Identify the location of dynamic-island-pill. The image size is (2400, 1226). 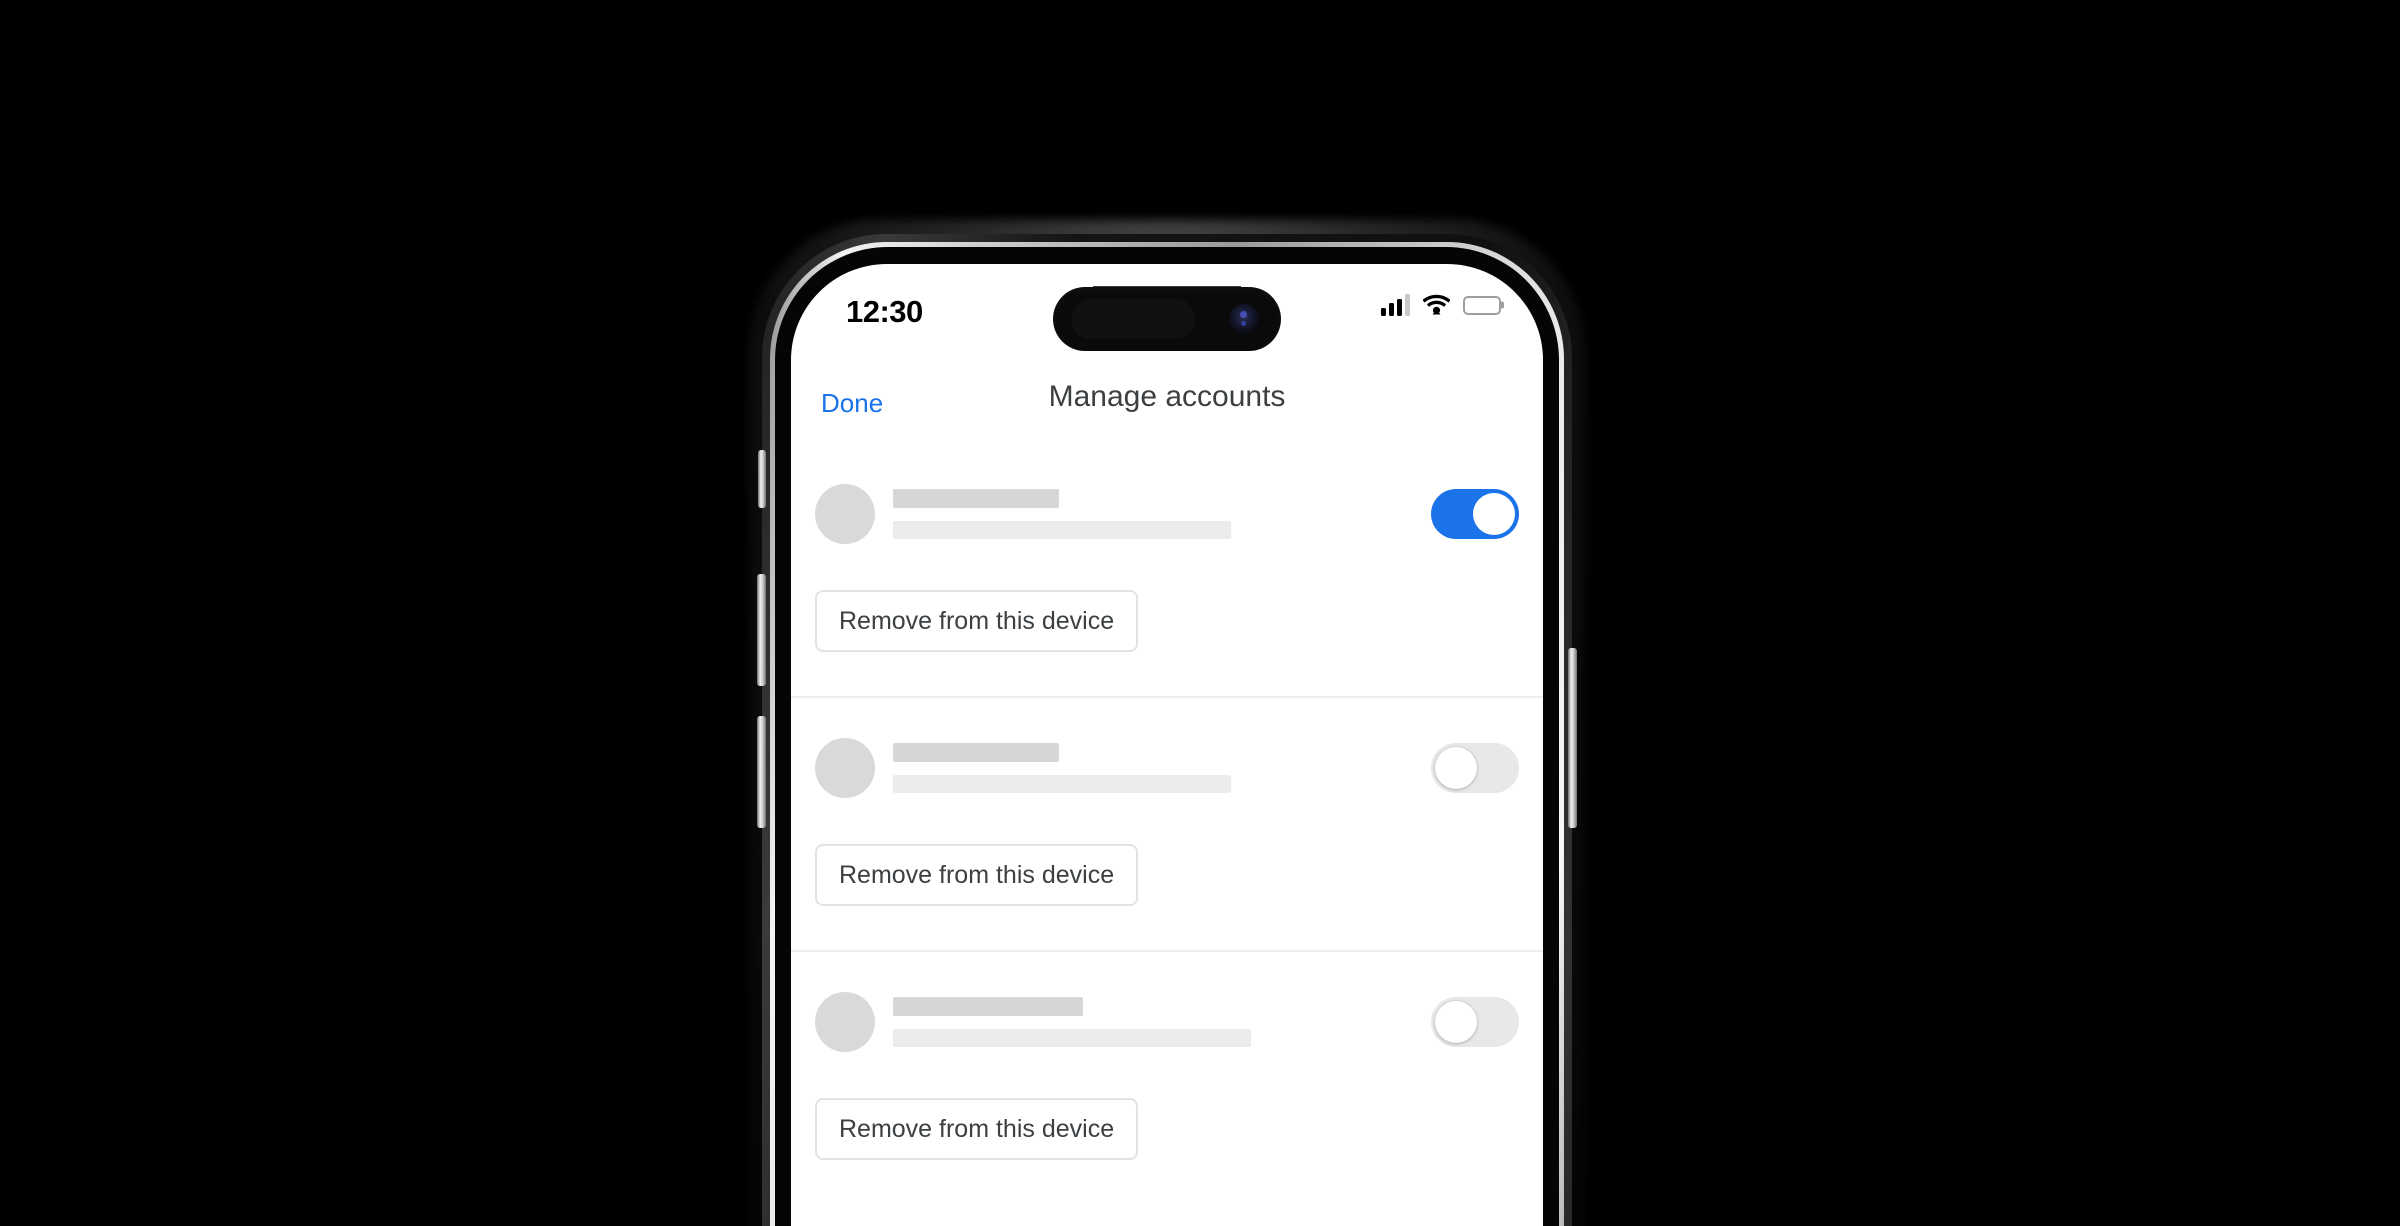
(1133, 319).